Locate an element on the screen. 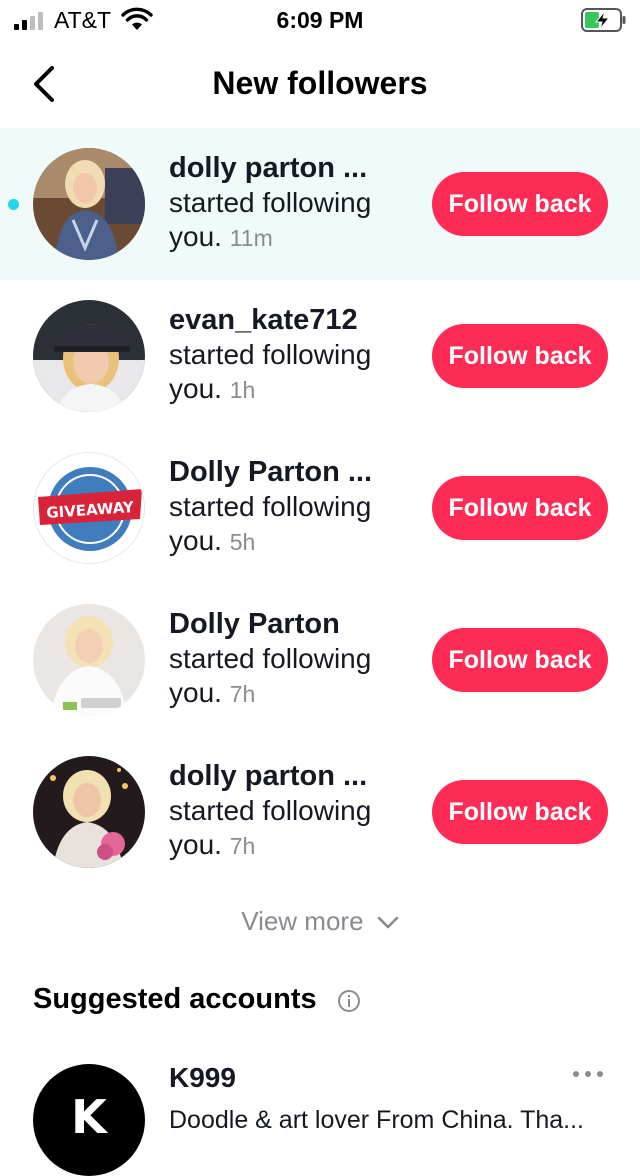 The width and height of the screenshot is (640, 1176). time-label: 5h is located at coordinates (242, 542).